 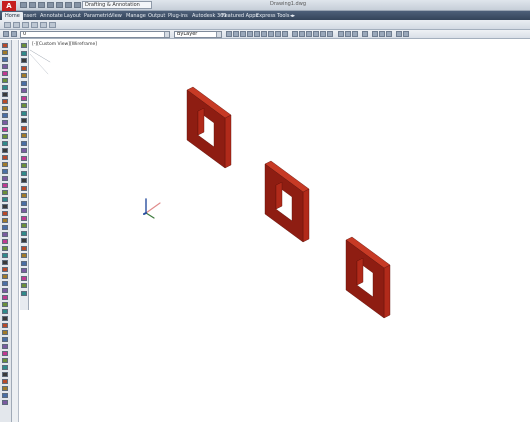 I want to click on tab-manage: Manage, so click(x=136, y=16).